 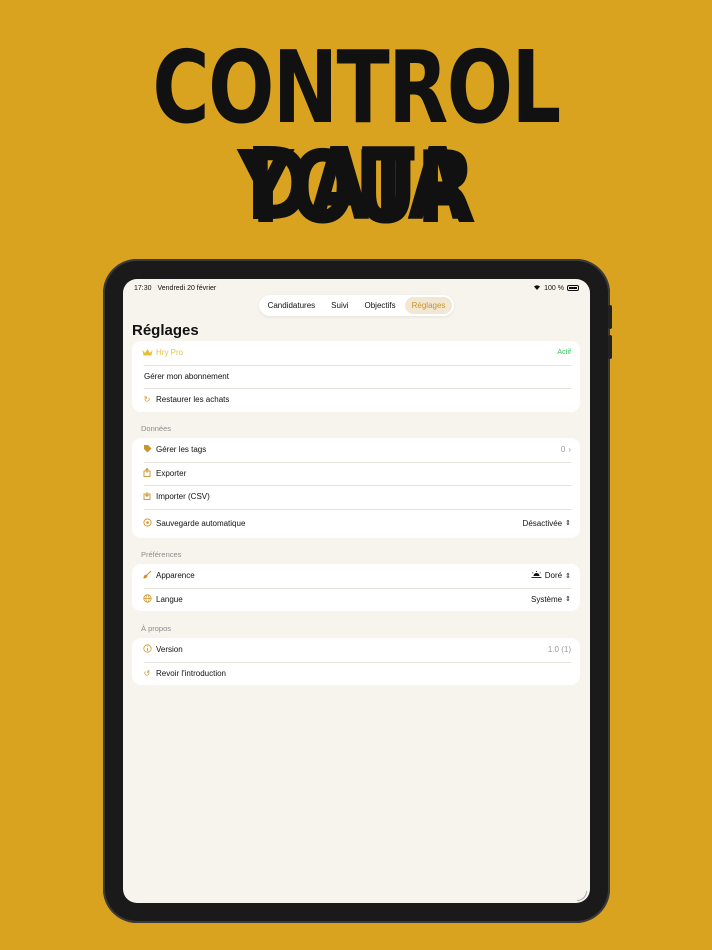 I want to click on section-header-data: Données, so click(x=156, y=428).